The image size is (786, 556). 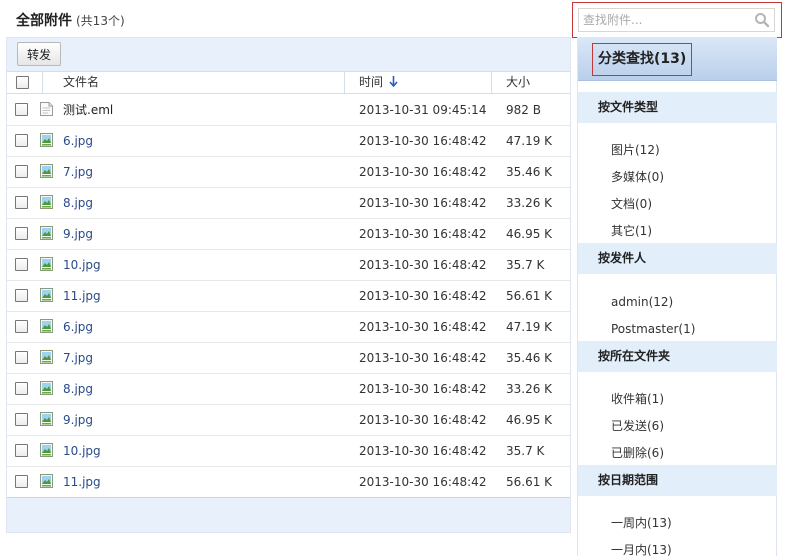 I want to click on file-size: 56.61 K, so click(x=529, y=296).